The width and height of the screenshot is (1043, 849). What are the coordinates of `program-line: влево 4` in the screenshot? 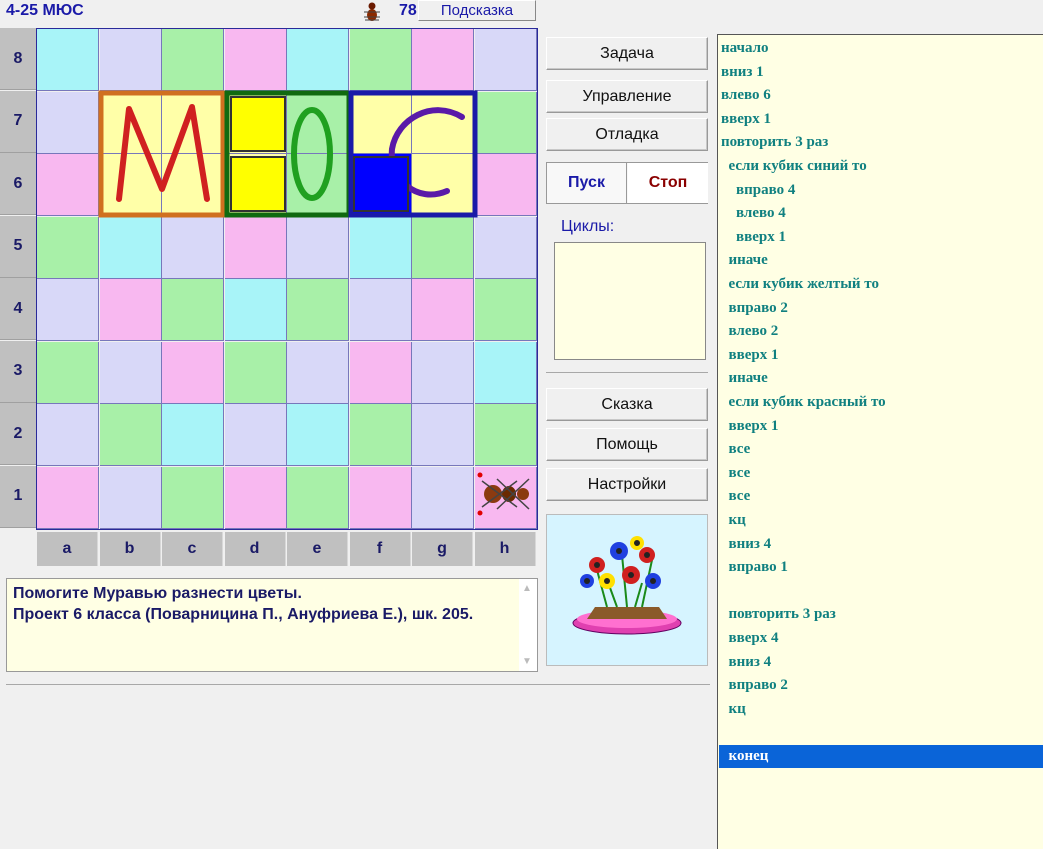 It's located at (881, 213).